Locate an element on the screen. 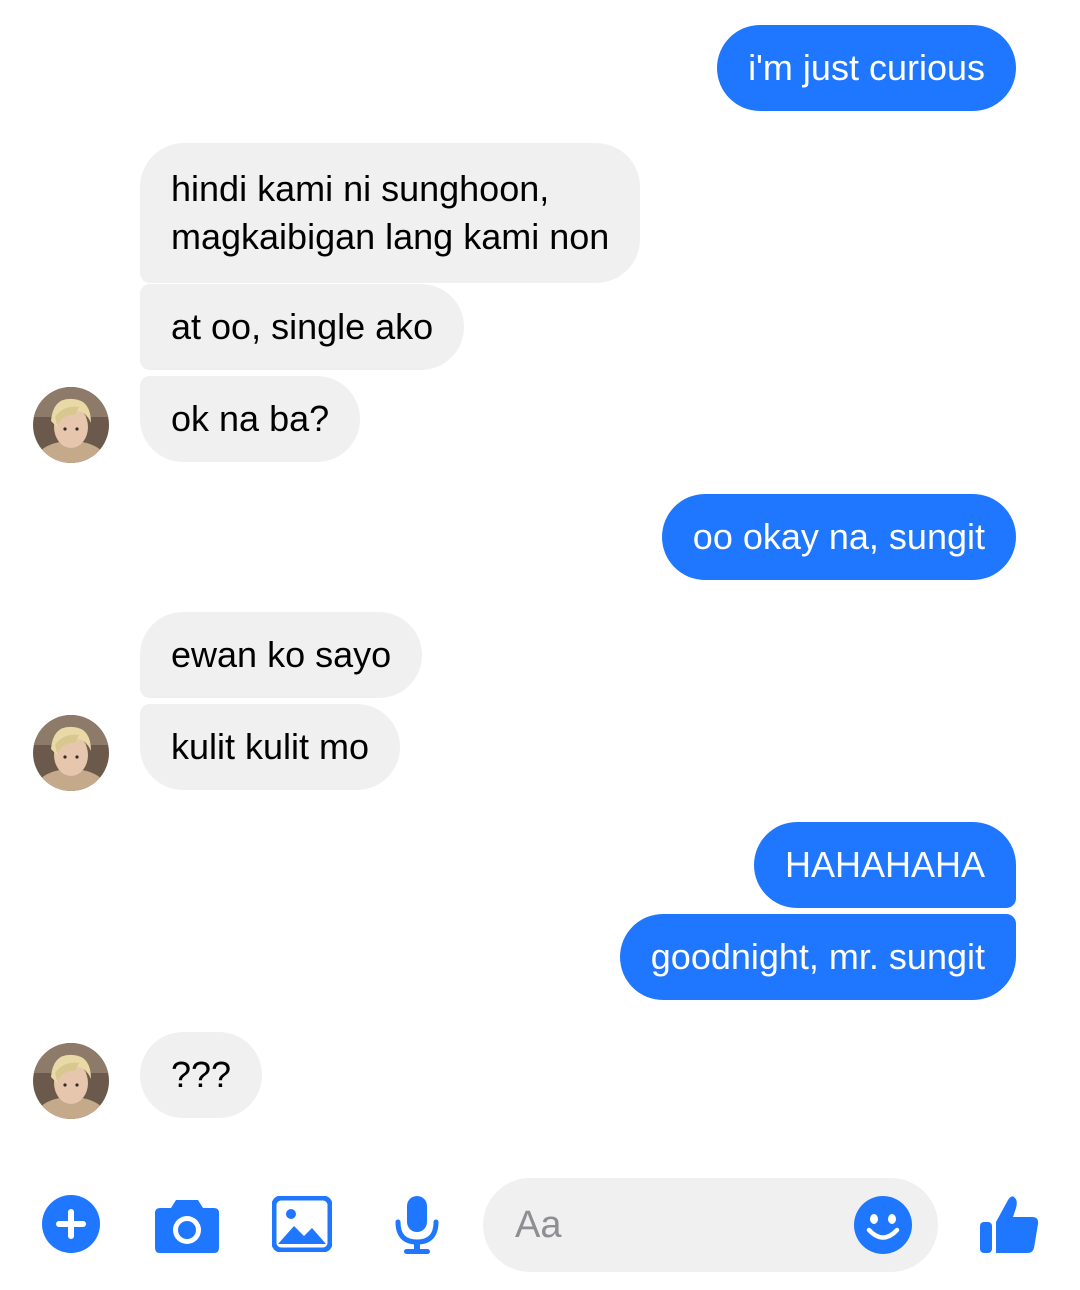 This screenshot has height=1290, width=1080. message-text-line: hindi kami ni sunghoon, is located at coordinates (360, 188).